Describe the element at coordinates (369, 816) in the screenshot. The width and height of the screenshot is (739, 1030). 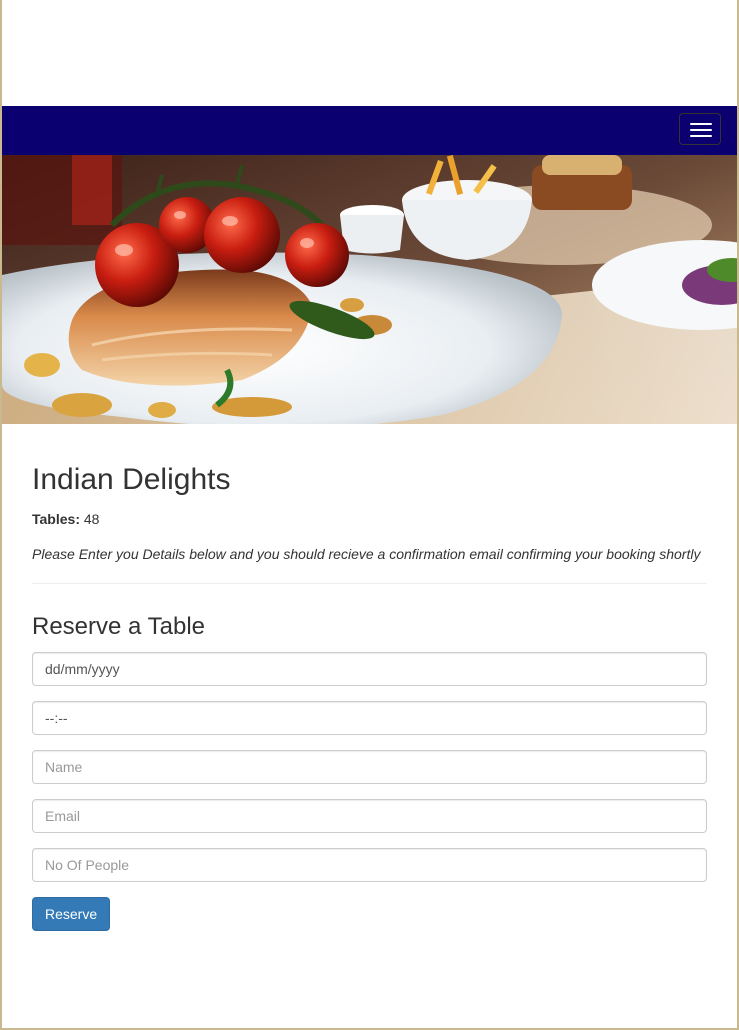
I see `email-input` at that location.